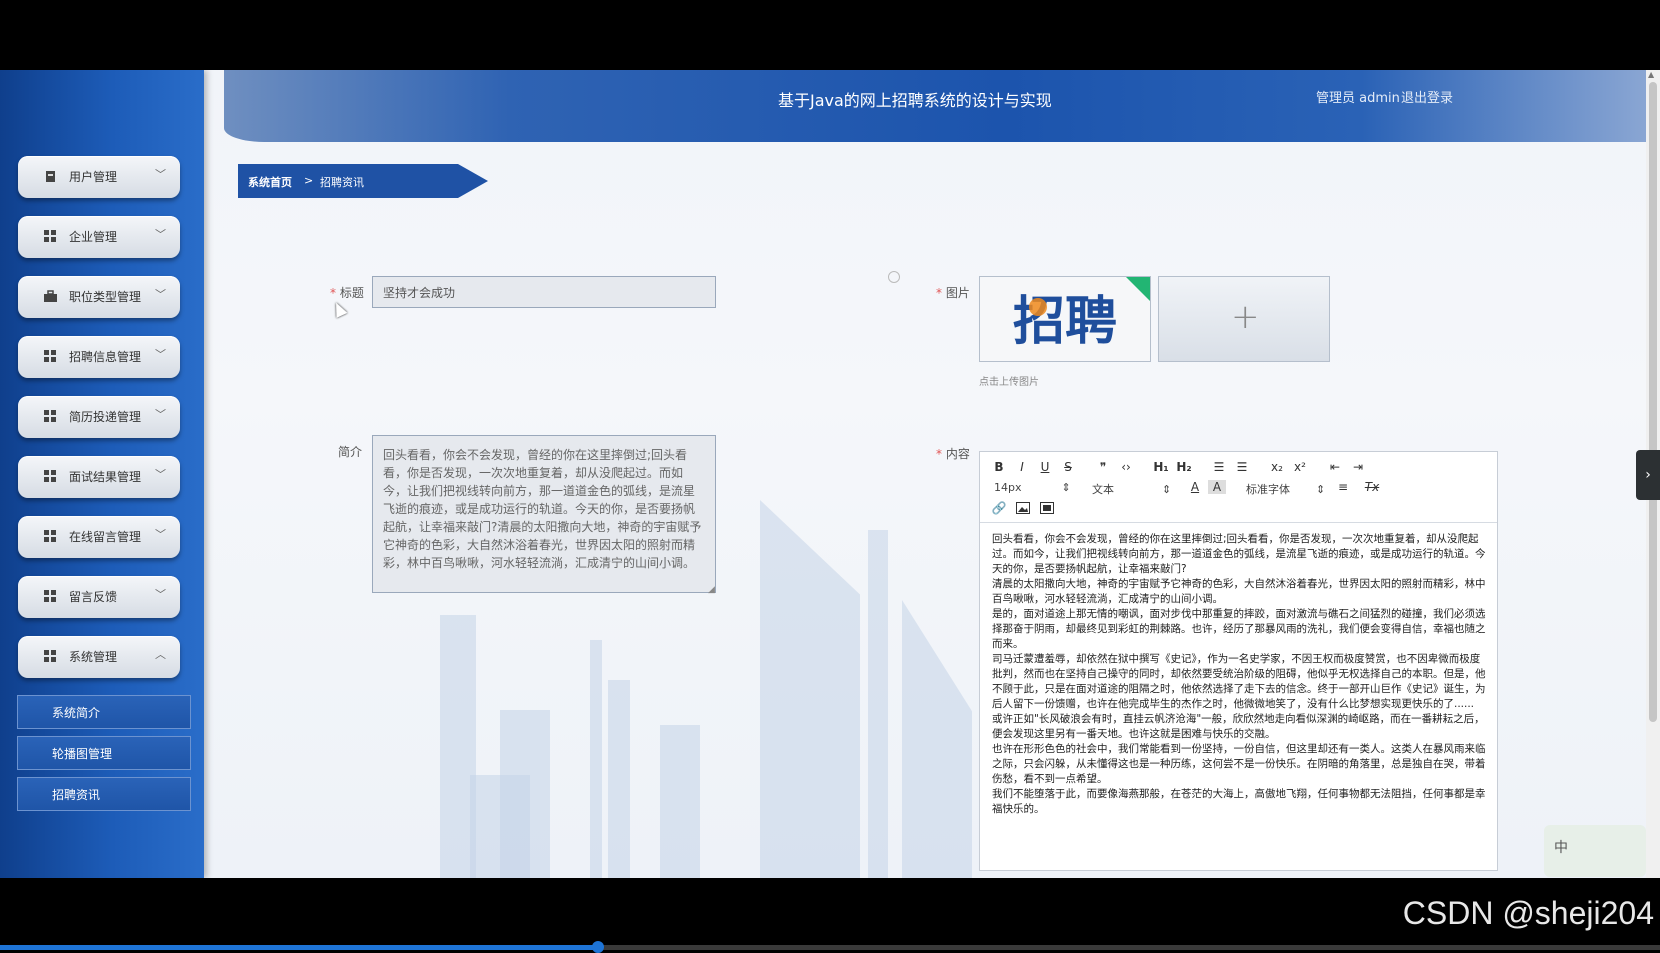 The image size is (1660, 953). What do you see at coordinates (1032, 487) in the screenshot?
I see `font-size-select: 14px ⇕` at bounding box center [1032, 487].